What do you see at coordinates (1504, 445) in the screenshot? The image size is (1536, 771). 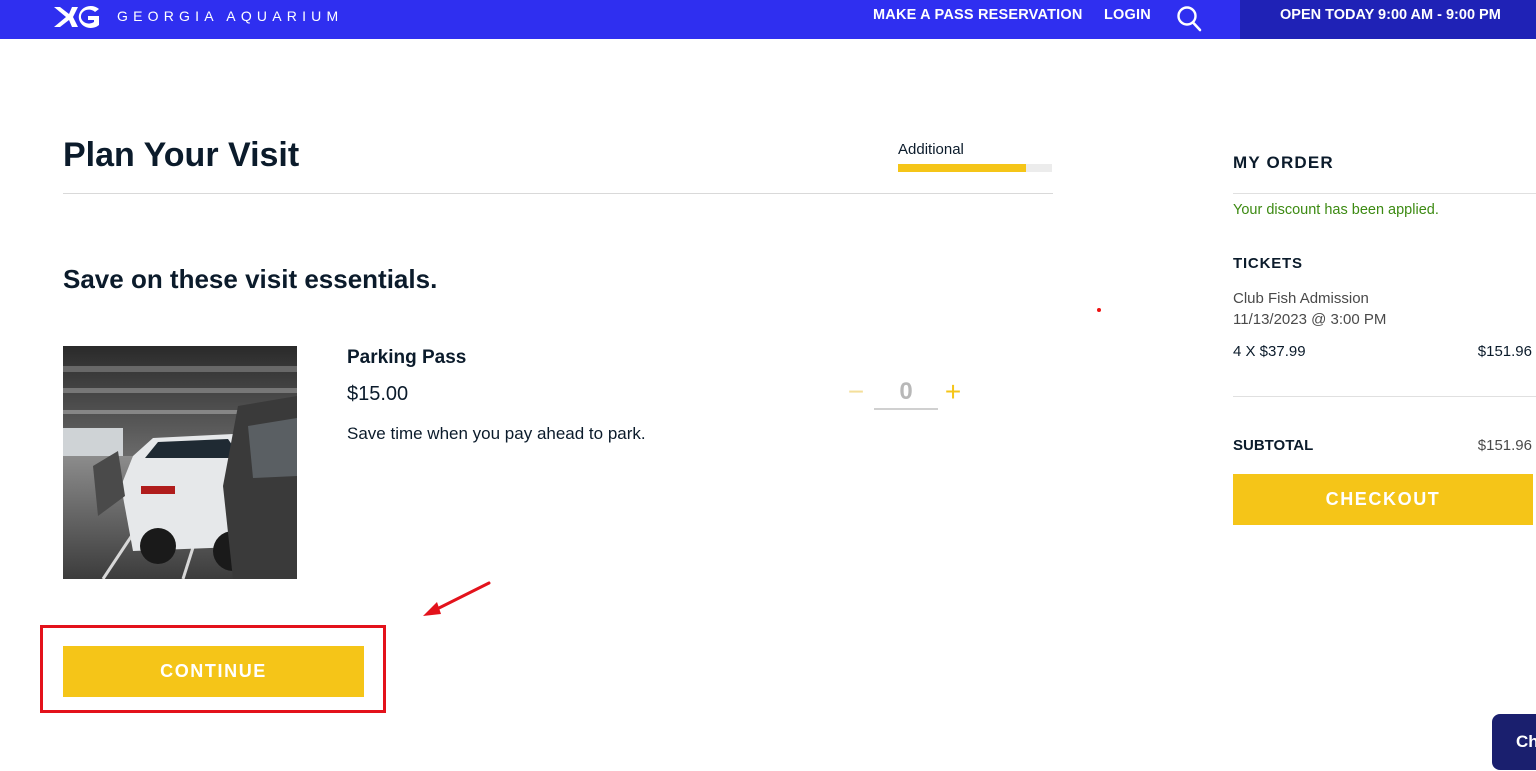 I see `subtotal-value: $151.96` at bounding box center [1504, 445].